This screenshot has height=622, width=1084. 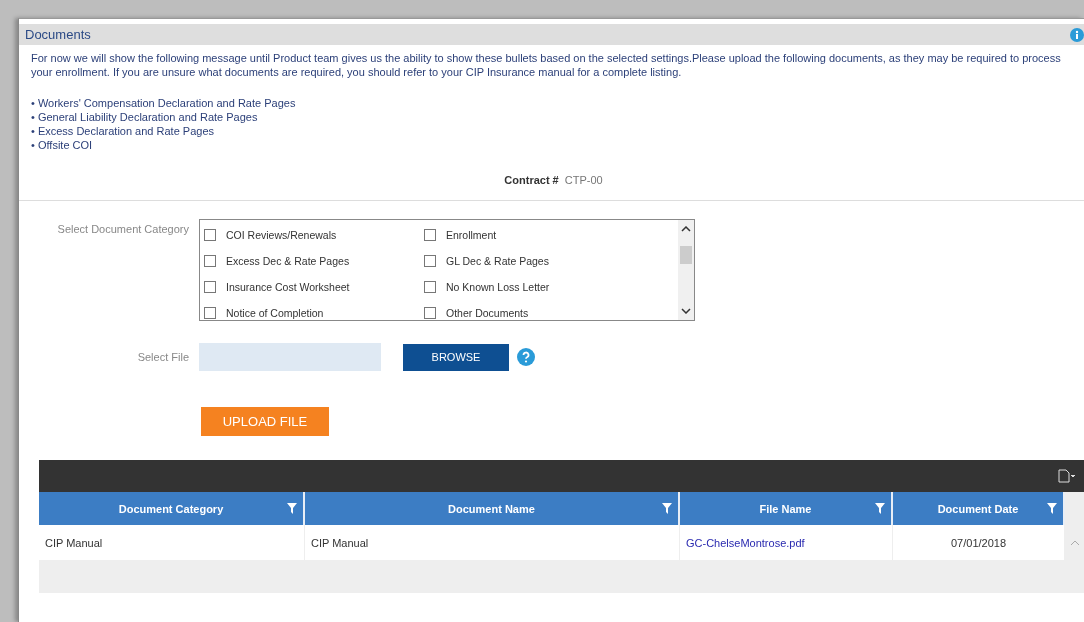 I want to click on panel-title: Documents, so click(x=58, y=34).